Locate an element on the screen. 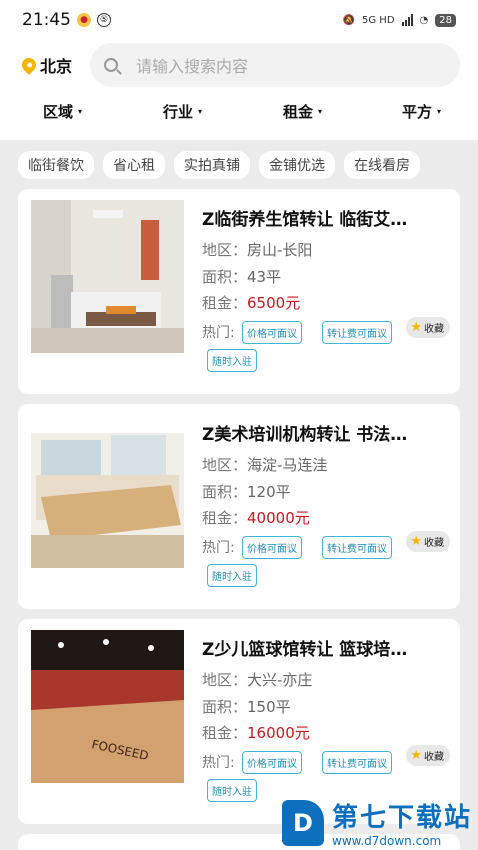 This screenshot has width=478, height=850. quick-tags: 临街餐饮 省心租 实拍真铺 金铺优选 在线看房 is located at coordinates (219, 165).